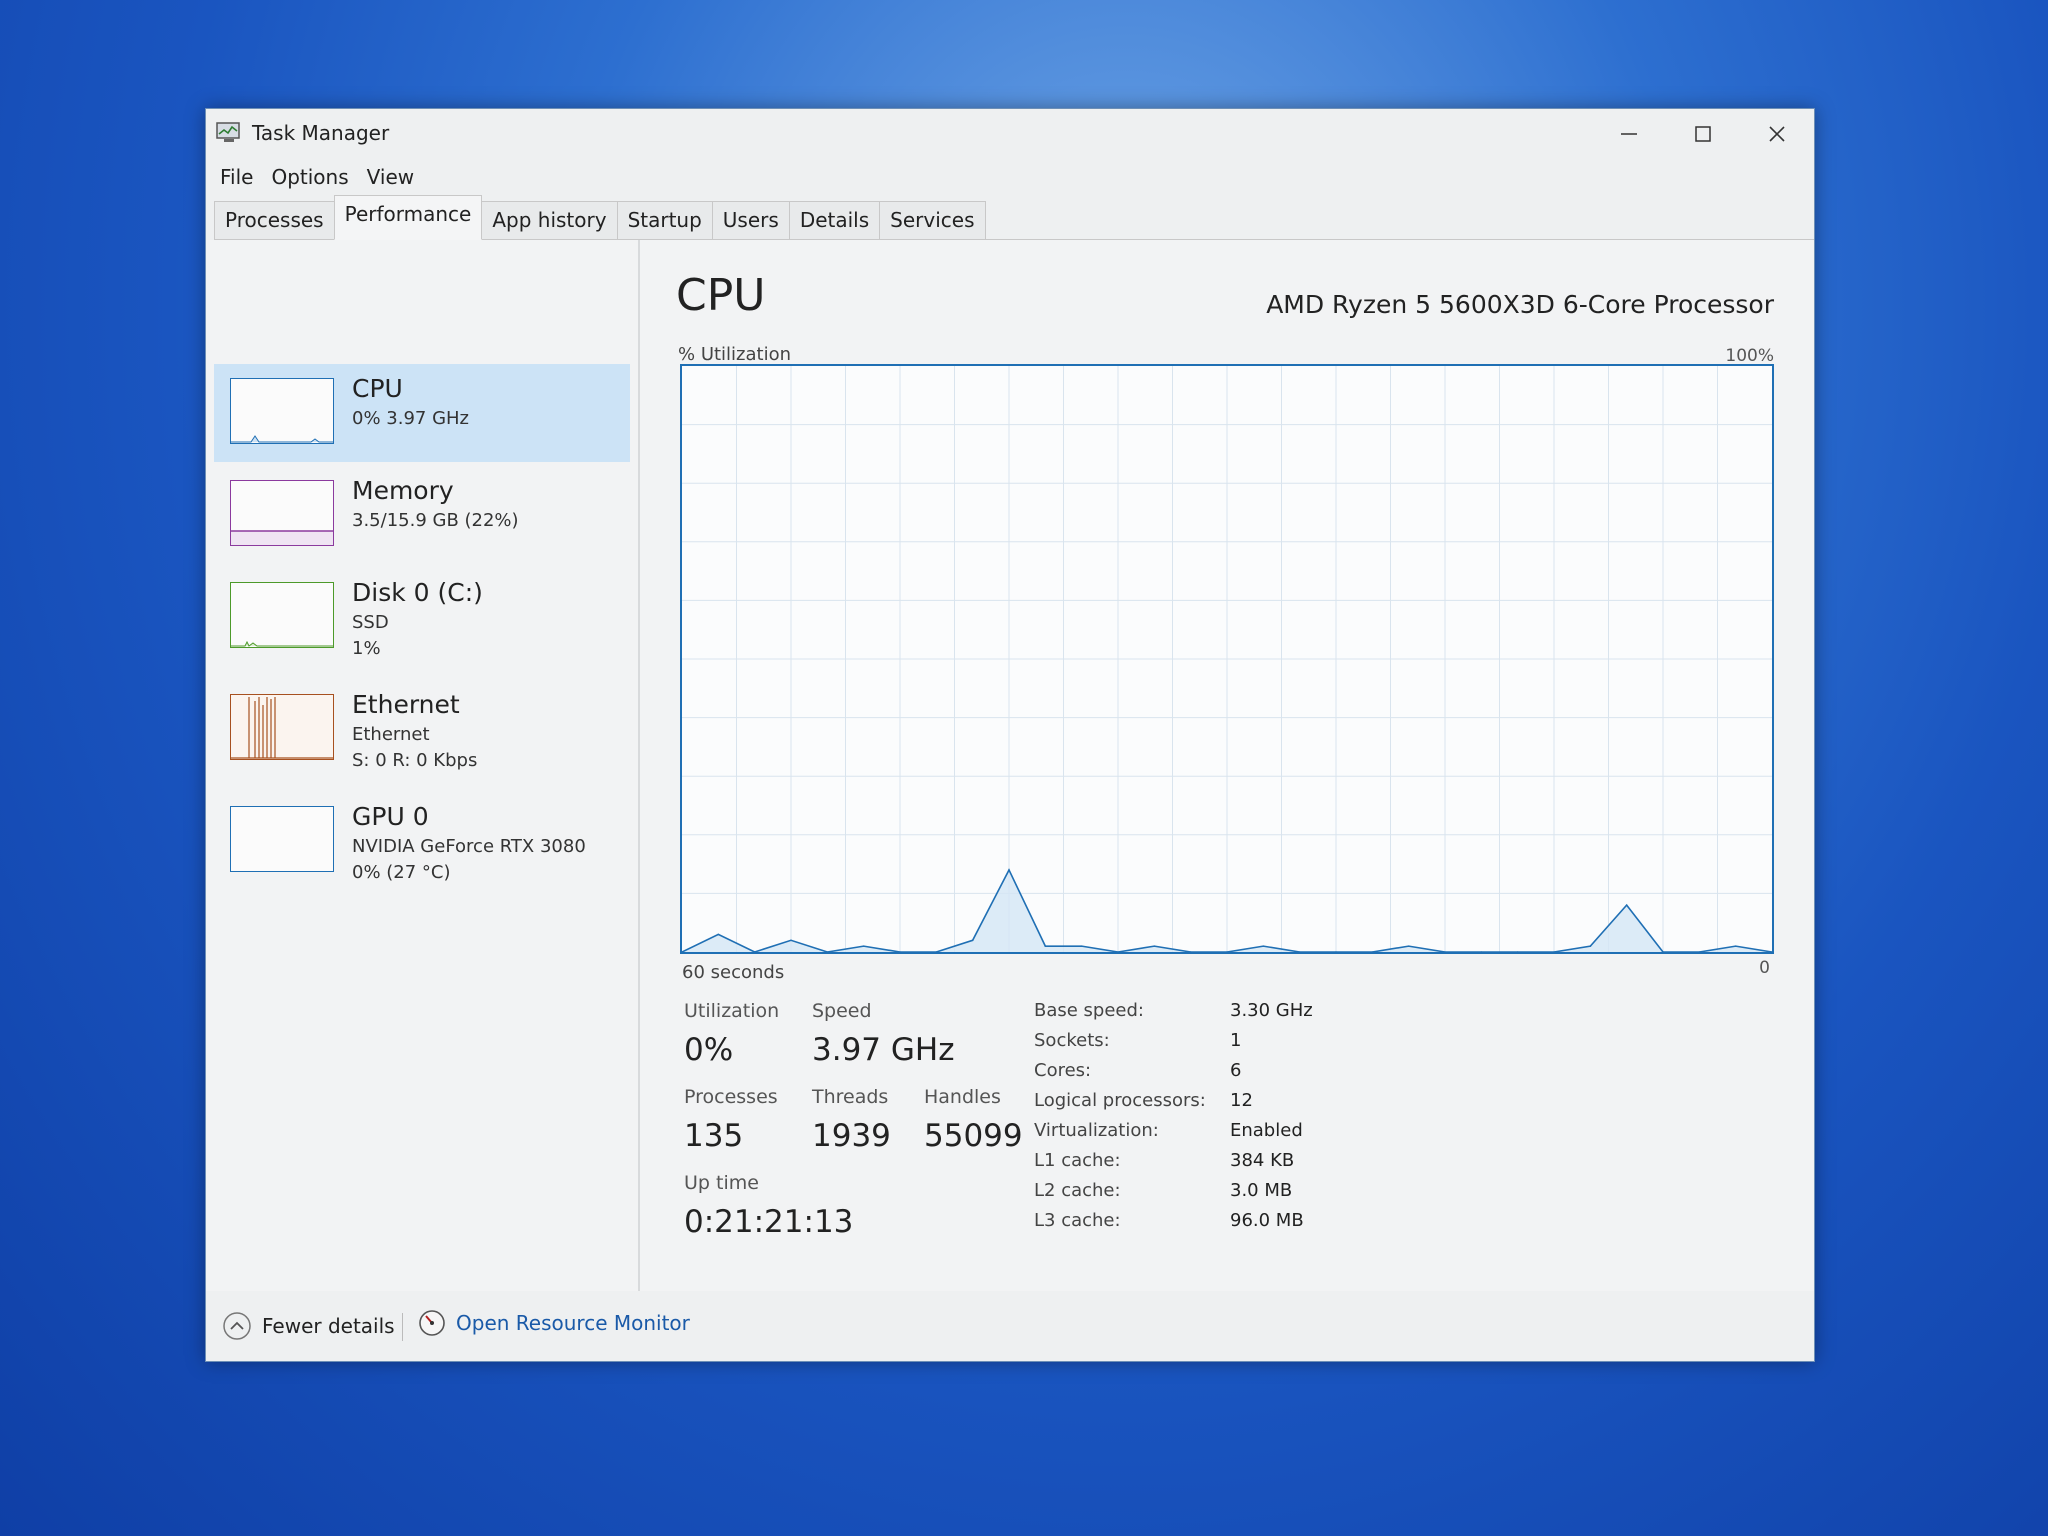 This screenshot has width=2048, height=1536. What do you see at coordinates (714, 1136) in the screenshot?
I see `processes-value: 135` at bounding box center [714, 1136].